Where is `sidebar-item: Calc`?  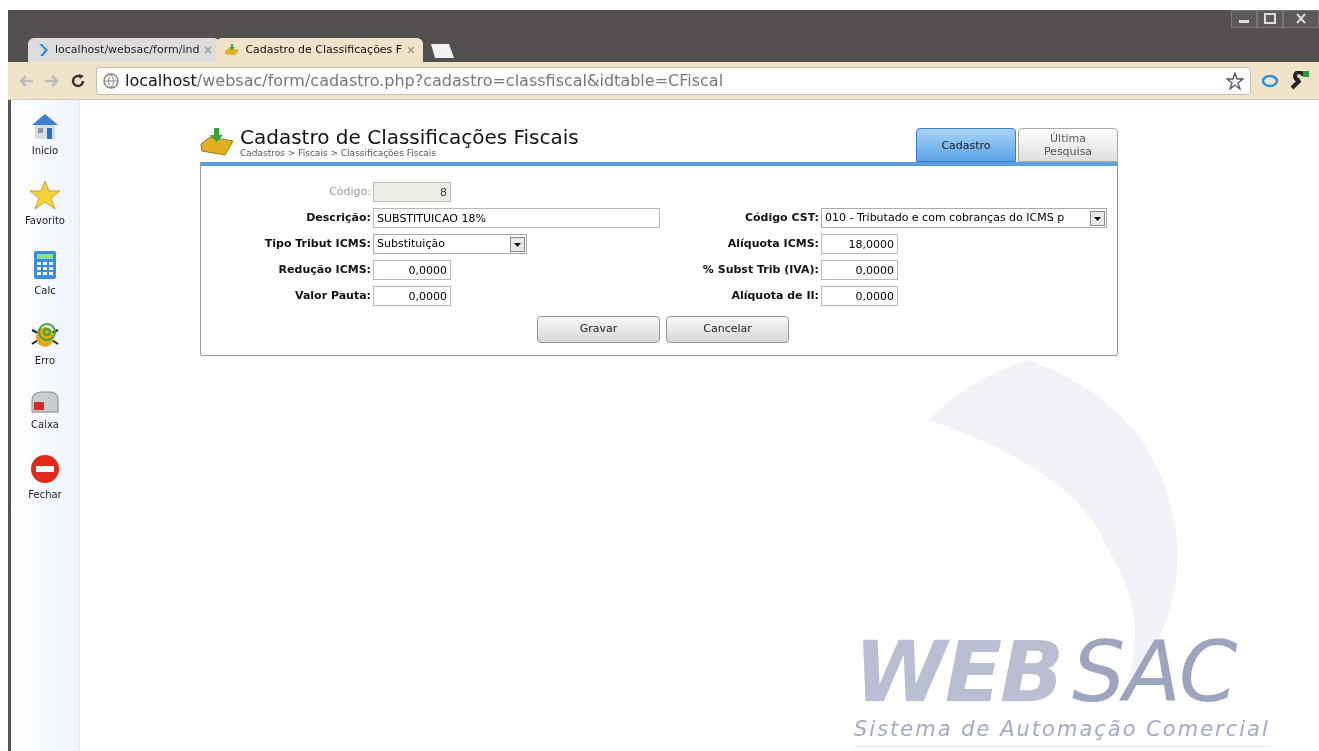 sidebar-item: Calc is located at coordinates (45, 274).